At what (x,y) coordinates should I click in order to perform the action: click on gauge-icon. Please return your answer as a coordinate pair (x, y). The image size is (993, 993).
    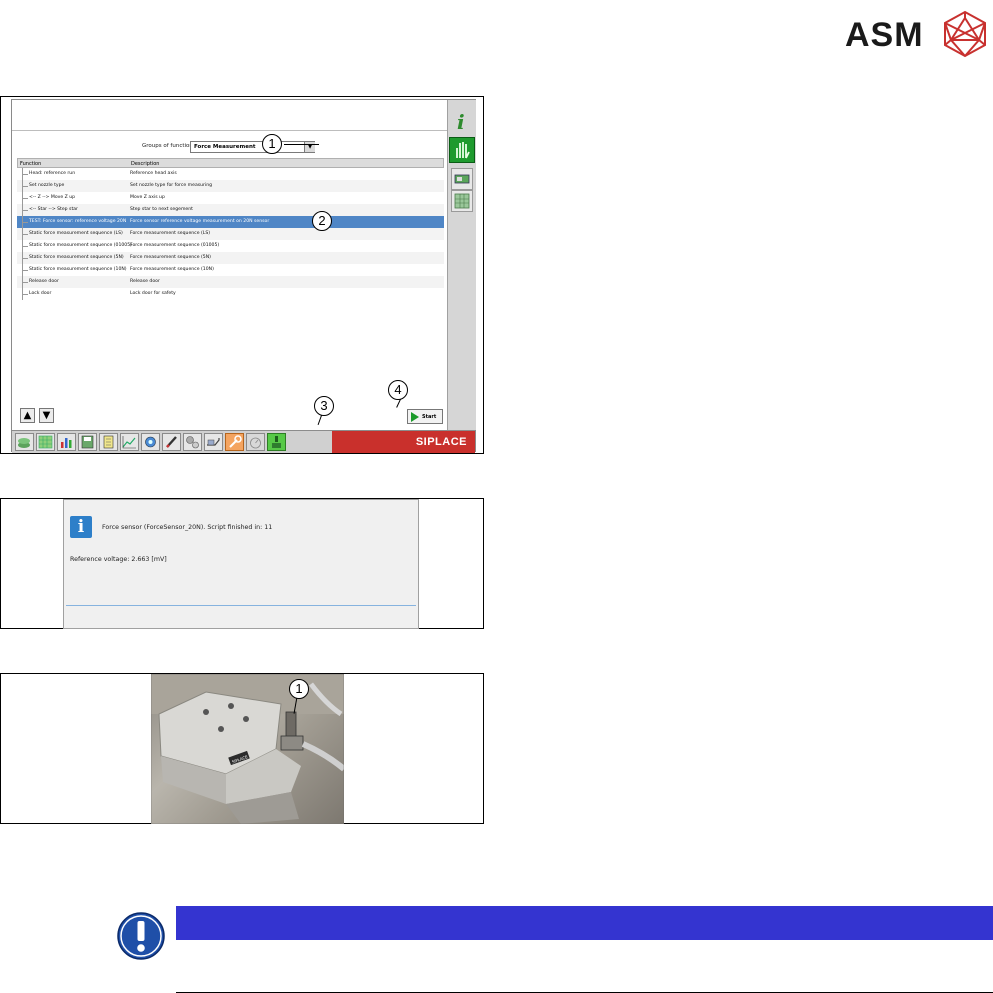
    Looking at the image, I should click on (255, 442).